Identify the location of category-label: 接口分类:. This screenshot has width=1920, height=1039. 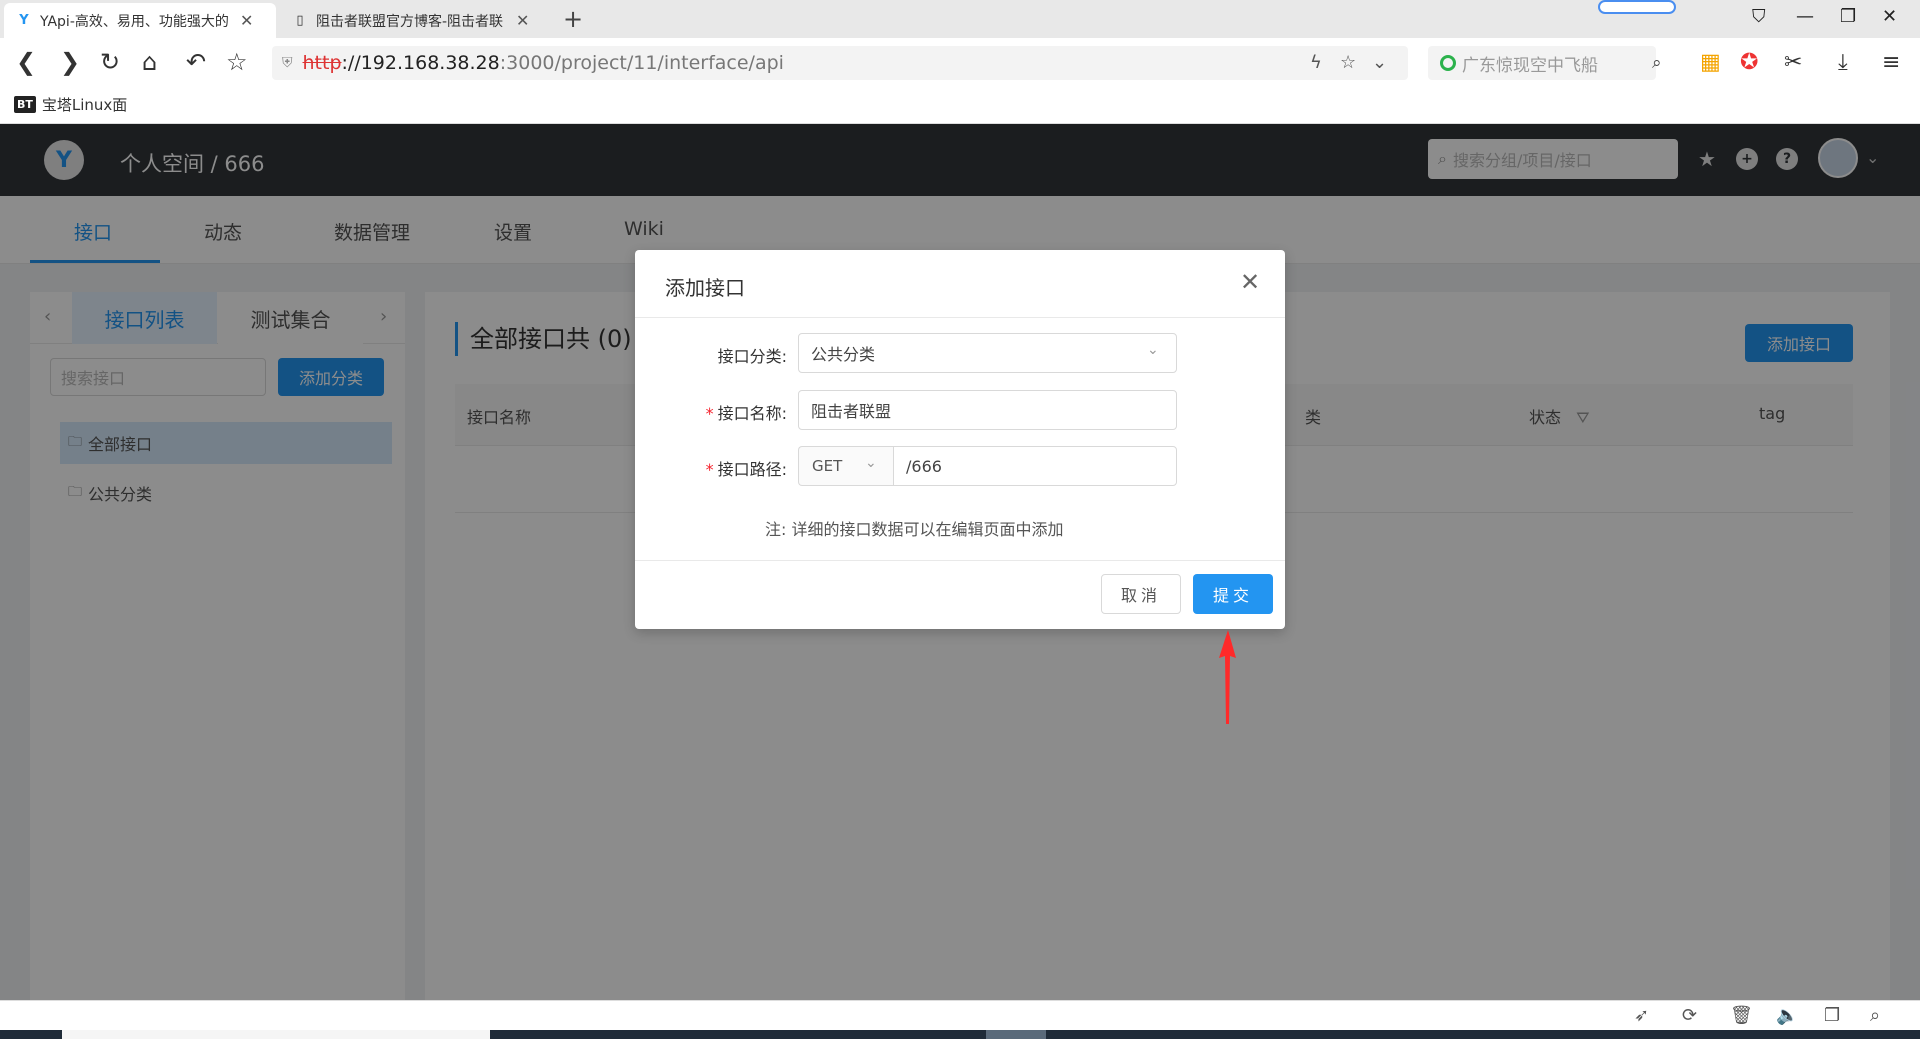
(752, 356).